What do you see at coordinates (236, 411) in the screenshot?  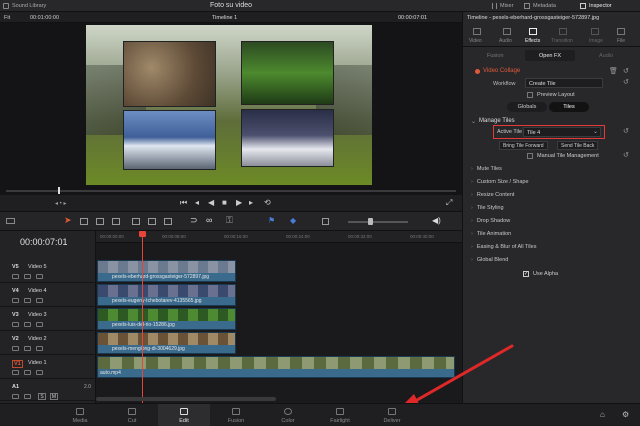 I see `fusion-icon` at bounding box center [236, 411].